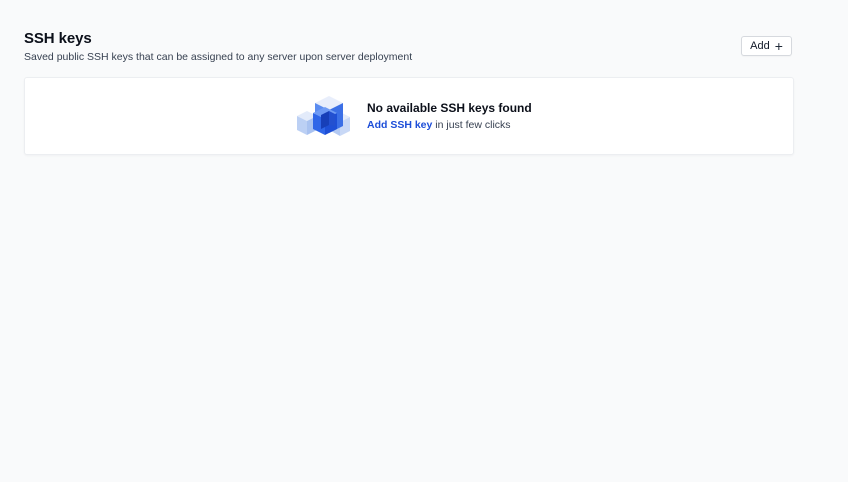 This screenshot has height=482, width=848. I want to click on plus-icon: +, so click(778, 45).